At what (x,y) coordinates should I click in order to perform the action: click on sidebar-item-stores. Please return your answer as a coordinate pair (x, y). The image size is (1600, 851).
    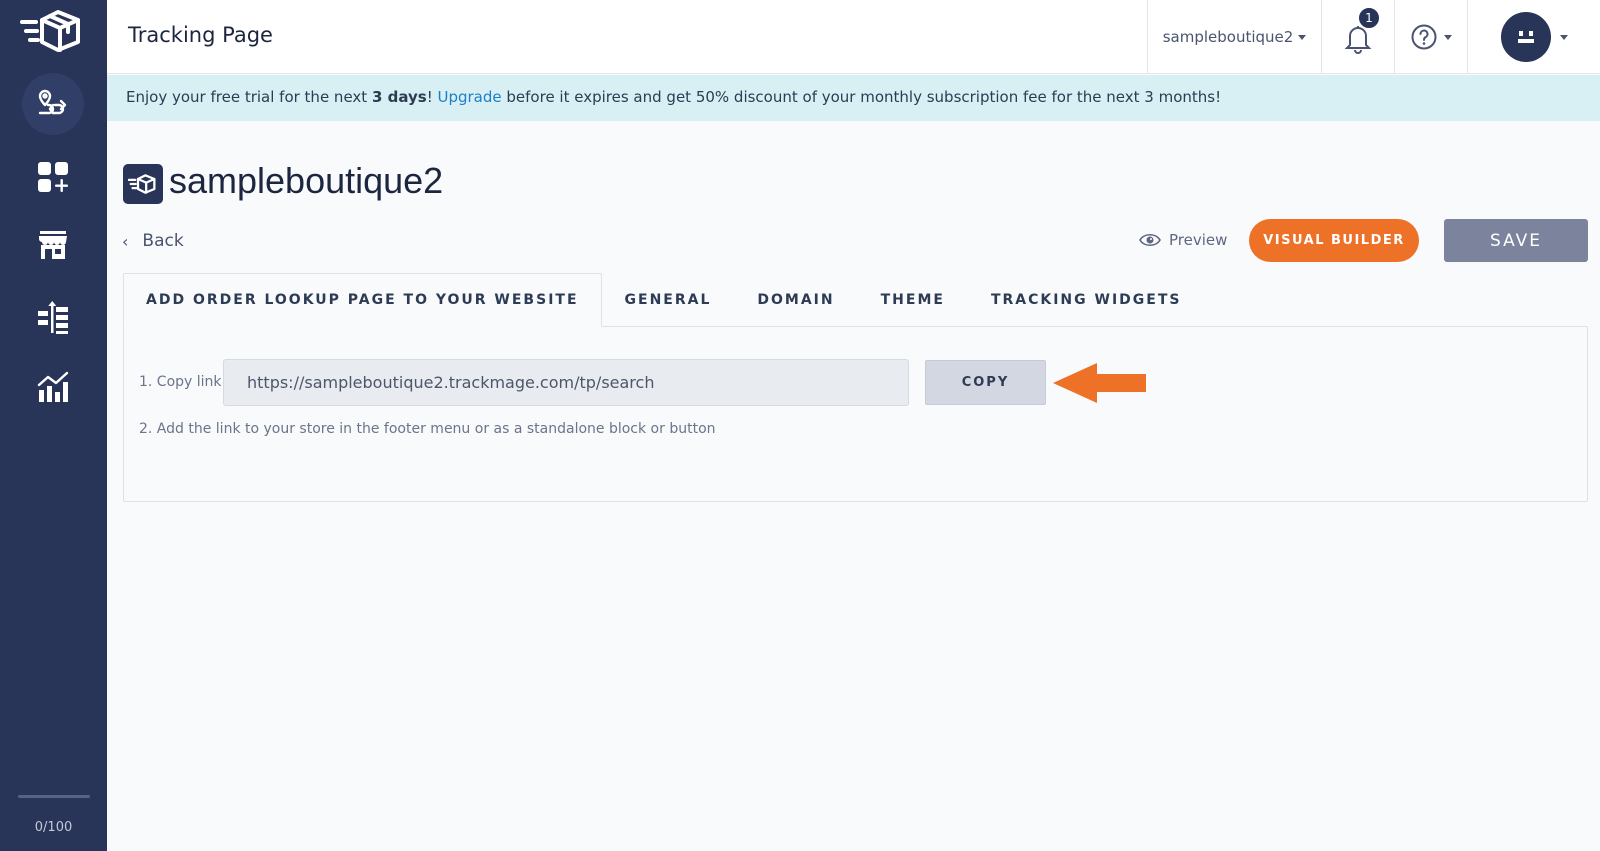
    Looking at the image, I should click on (53, 245).